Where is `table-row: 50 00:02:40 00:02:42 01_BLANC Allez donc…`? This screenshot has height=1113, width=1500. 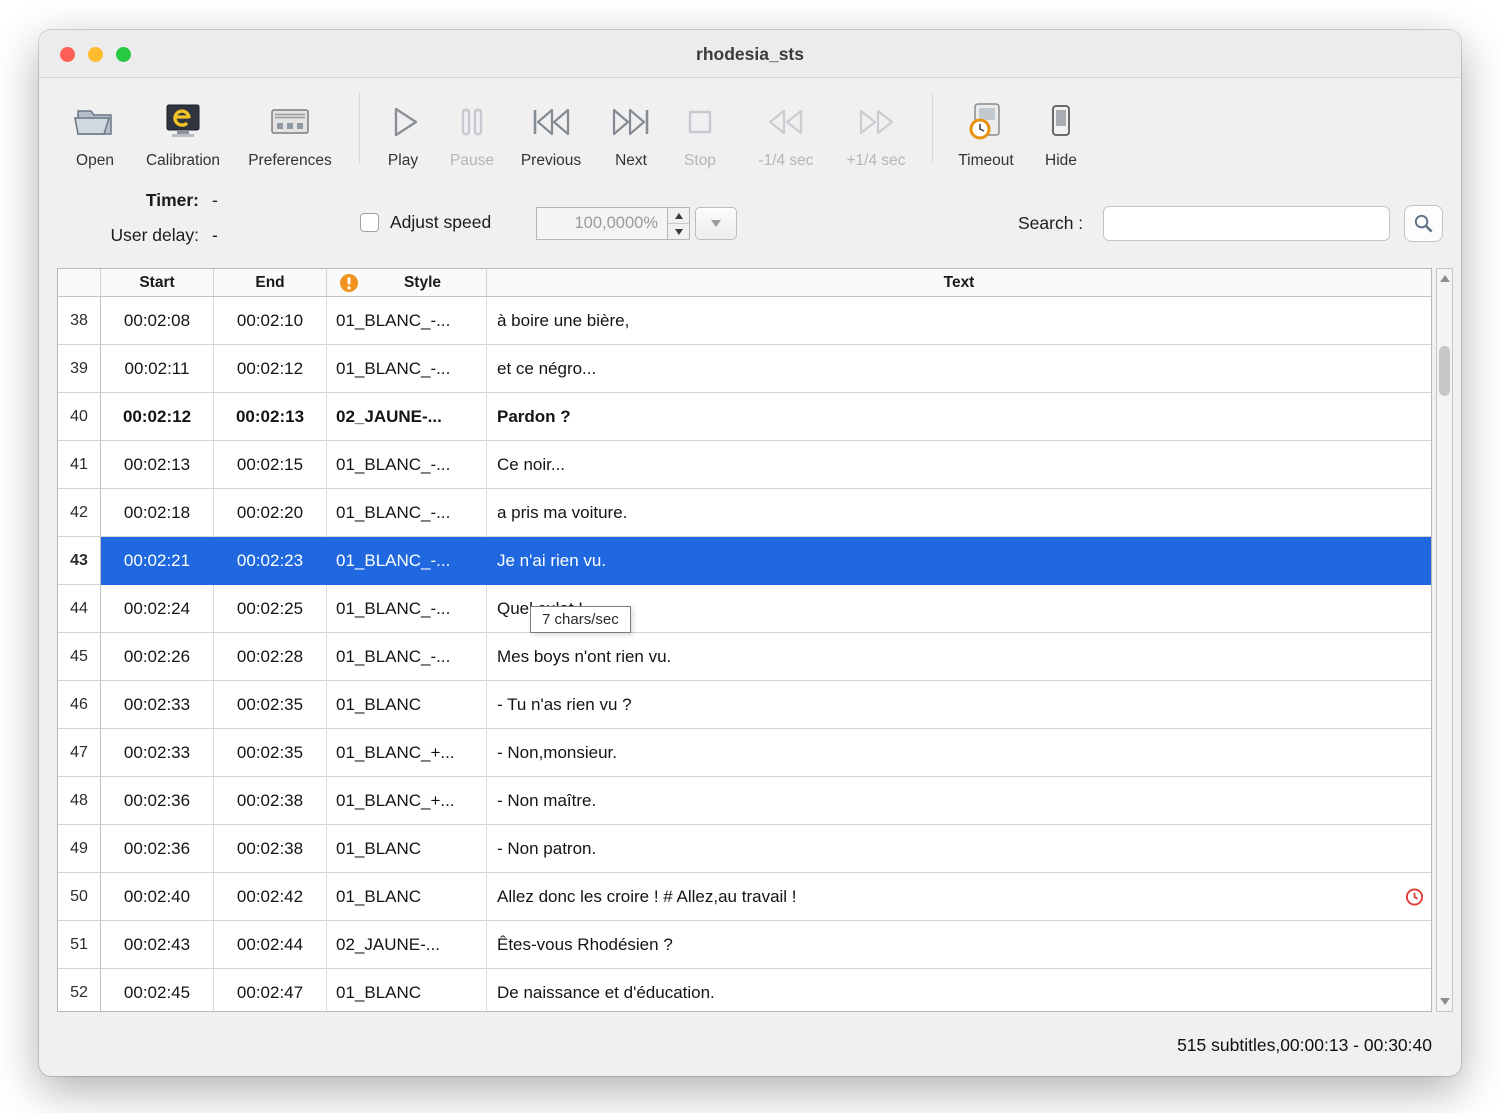
table-row: 50 00:02:40 00:02:42 01_BLANC Allez donc… is located at coordinates (744, 897).